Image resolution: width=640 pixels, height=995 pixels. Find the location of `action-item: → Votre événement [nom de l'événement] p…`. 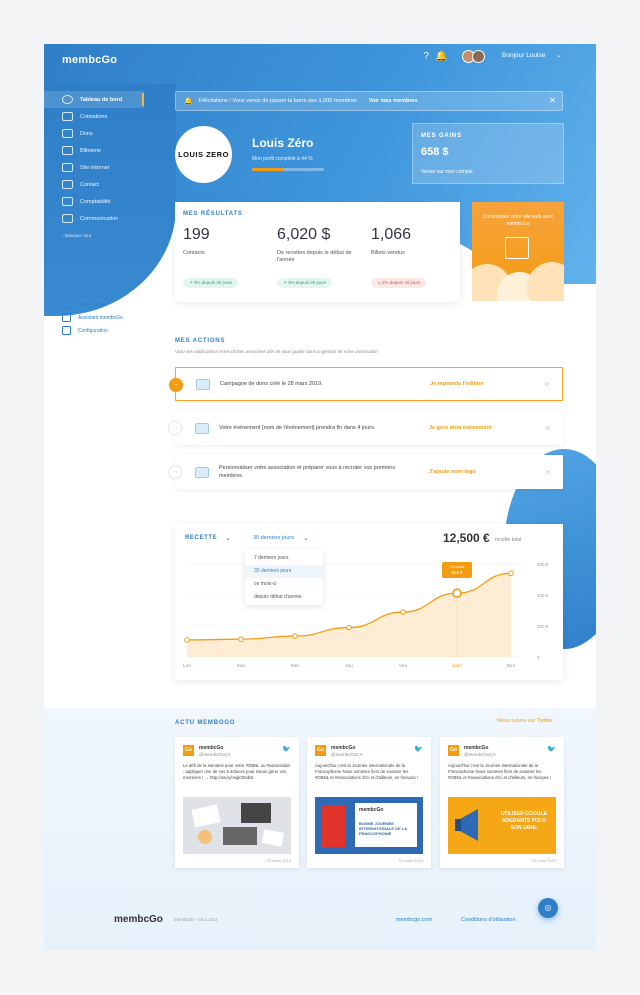

action-item: → Votre événement [nom de l'événement] p… is located at coordinates (365, 428).